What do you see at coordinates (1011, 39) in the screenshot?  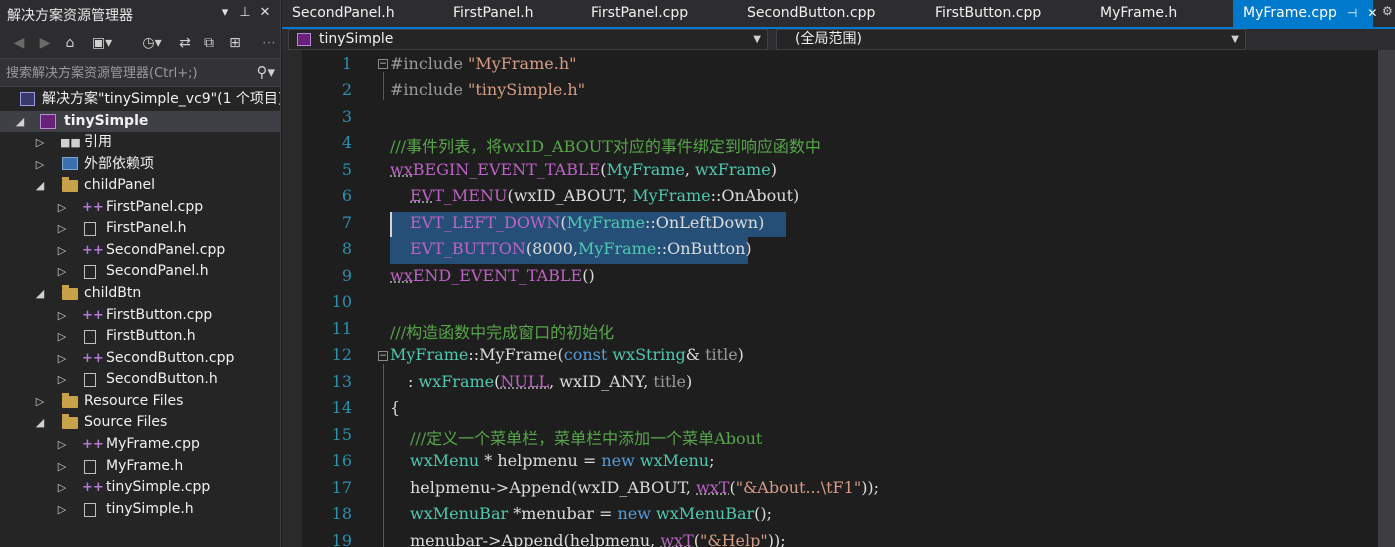 I see `scope-dropdown: (全局范围) ▼` at bounding box center [1011, 39].